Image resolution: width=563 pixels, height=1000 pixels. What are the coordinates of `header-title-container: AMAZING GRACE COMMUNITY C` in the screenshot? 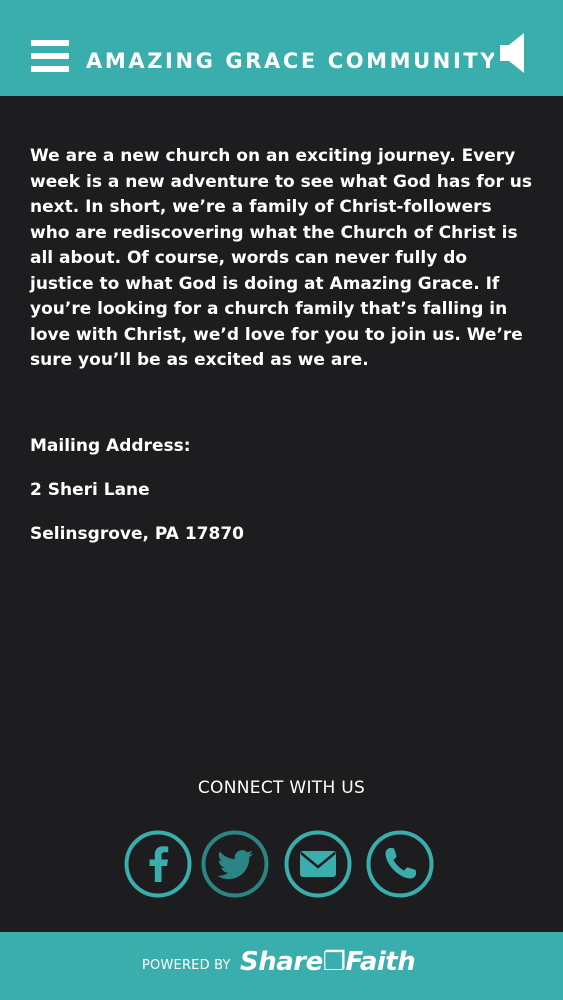 It's located at (290, 62).